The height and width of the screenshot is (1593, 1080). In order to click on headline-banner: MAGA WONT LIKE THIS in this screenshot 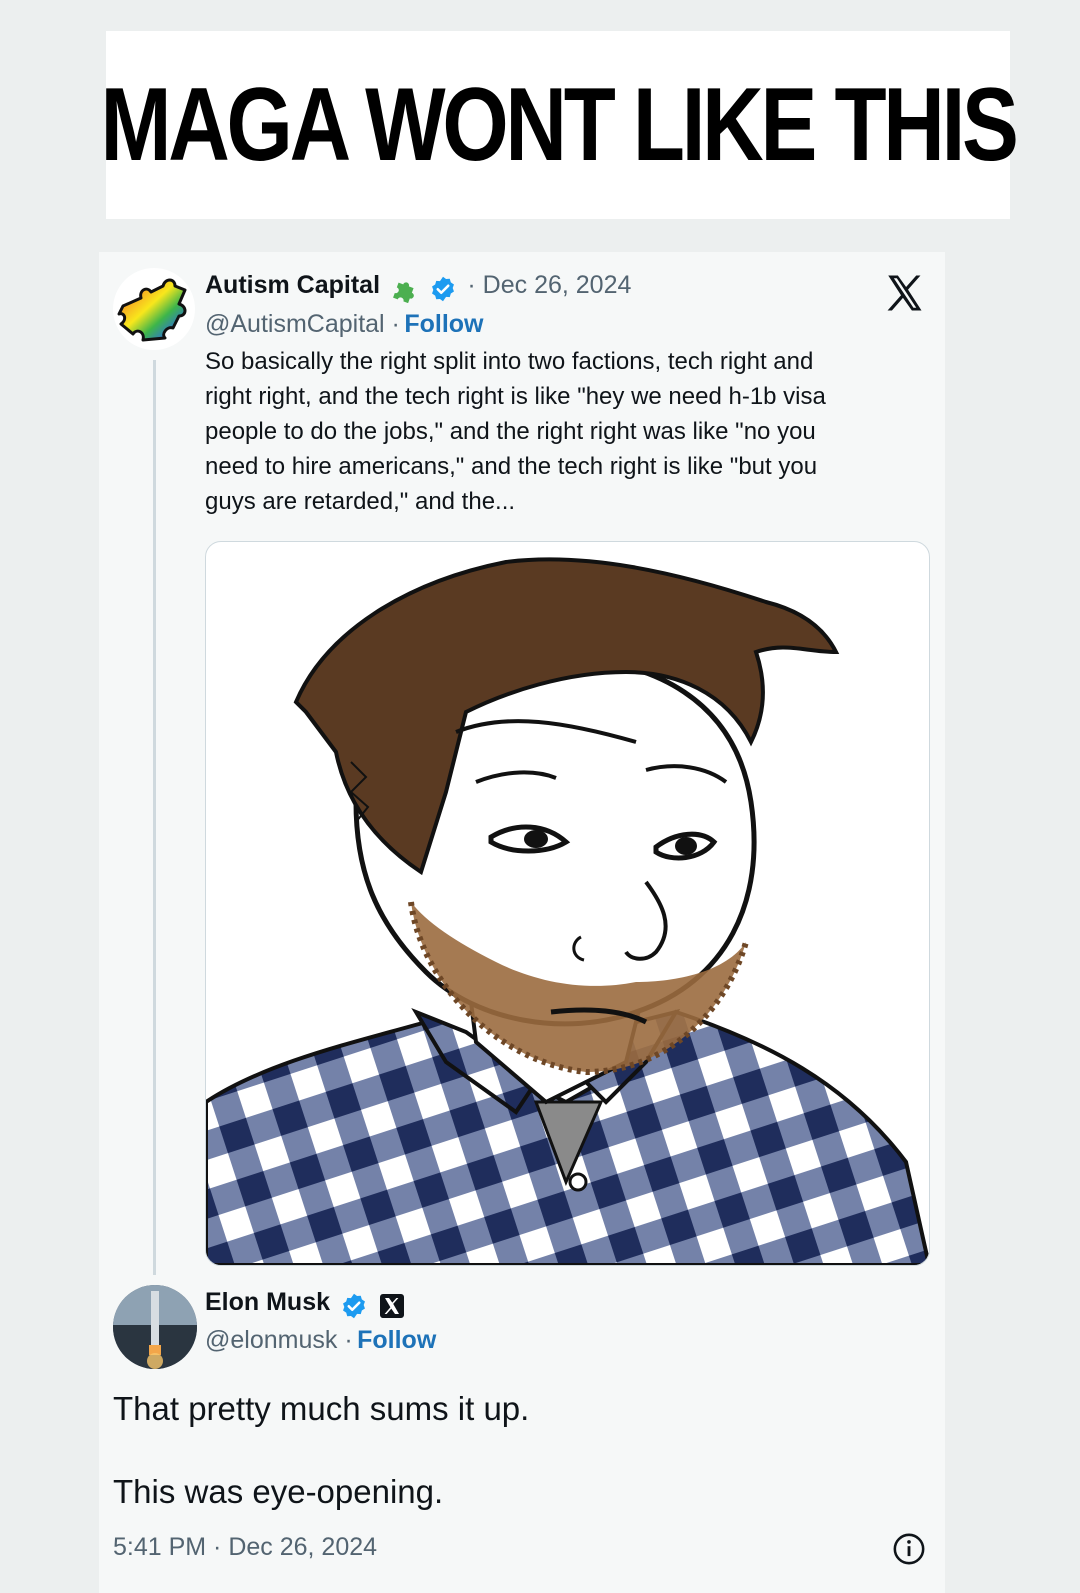, I will do `click(559, 125)`.